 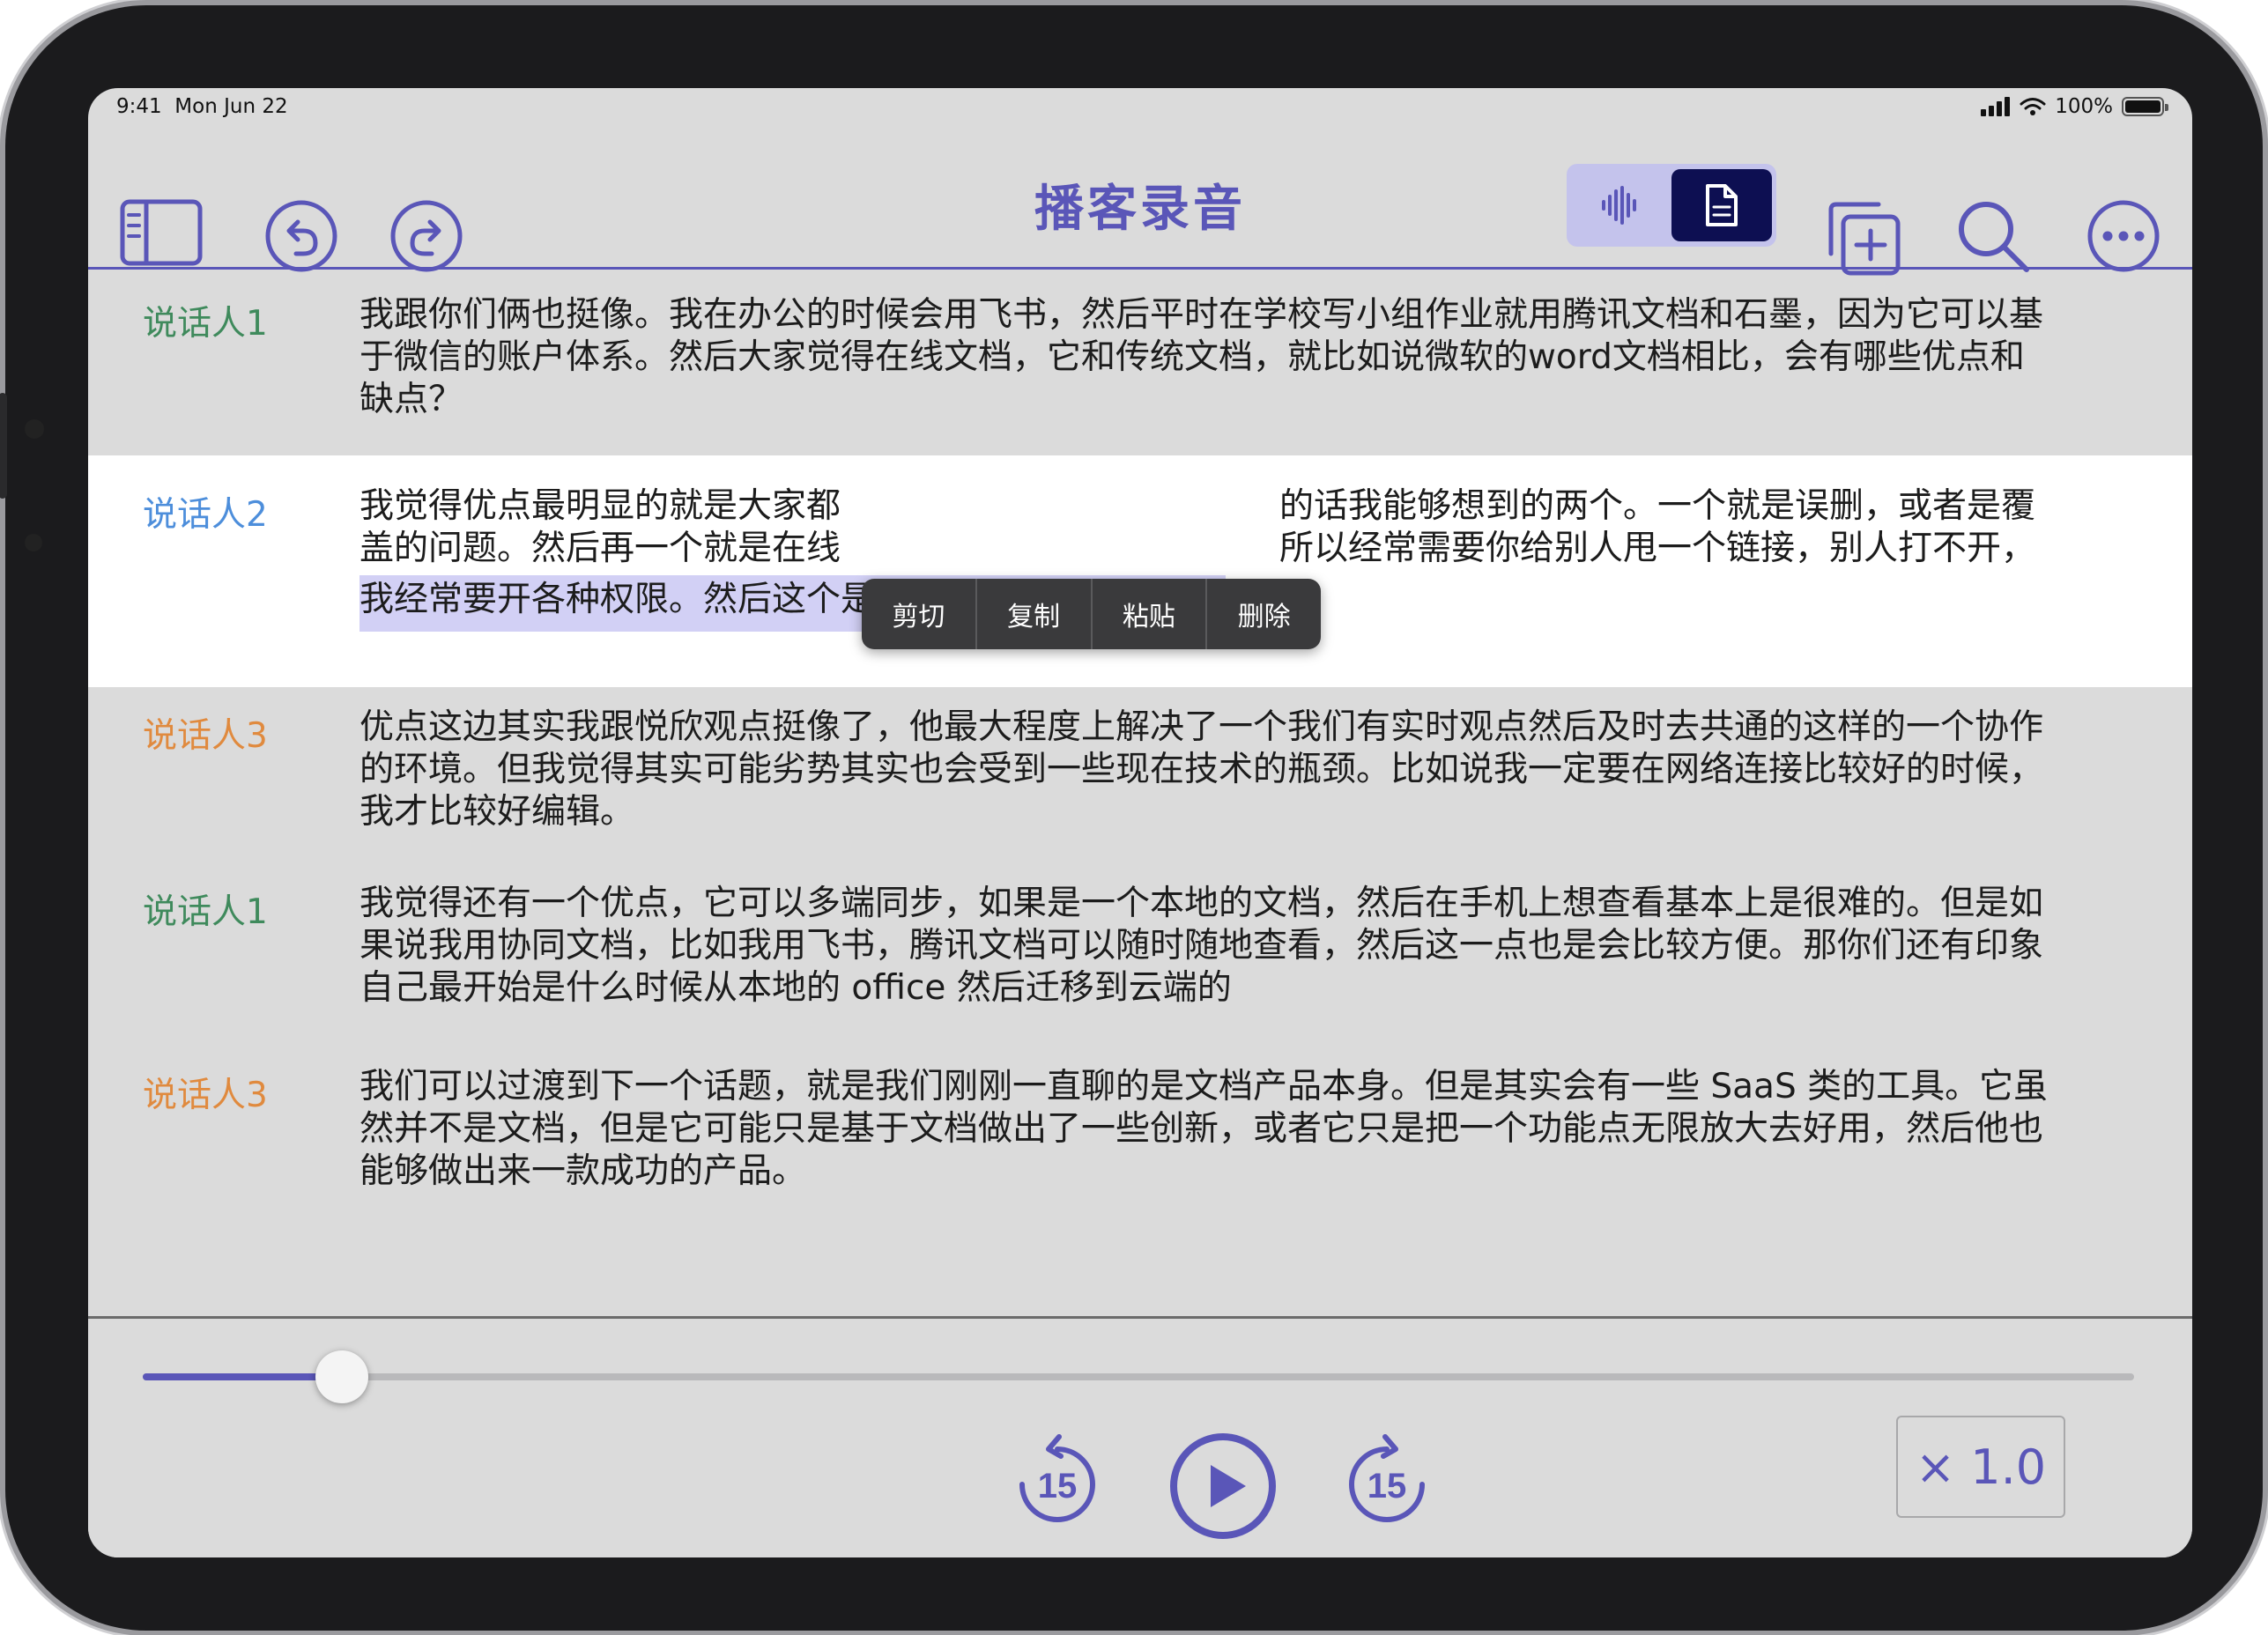 I want to click on waveform-view-button, so click(x=1619, y=205).